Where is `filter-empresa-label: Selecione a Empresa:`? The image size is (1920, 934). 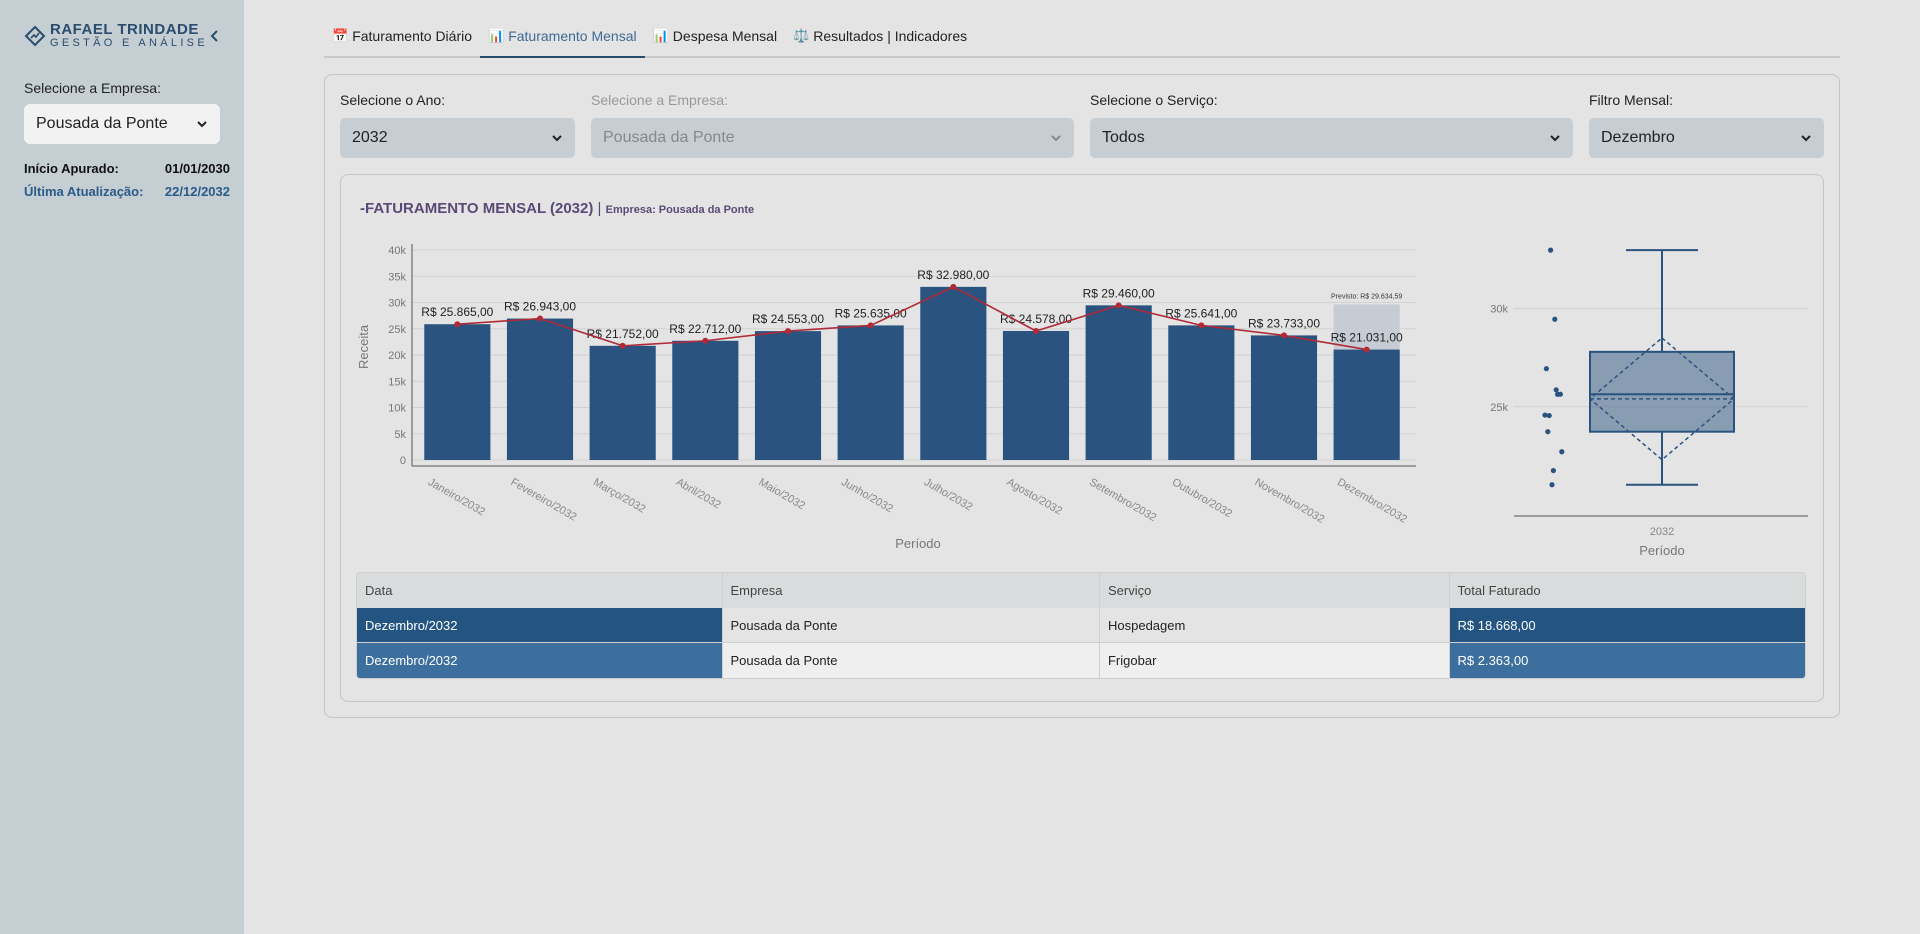 filter-empresa-label: Selecione a Empresa: is located at coordinates (659, 100).